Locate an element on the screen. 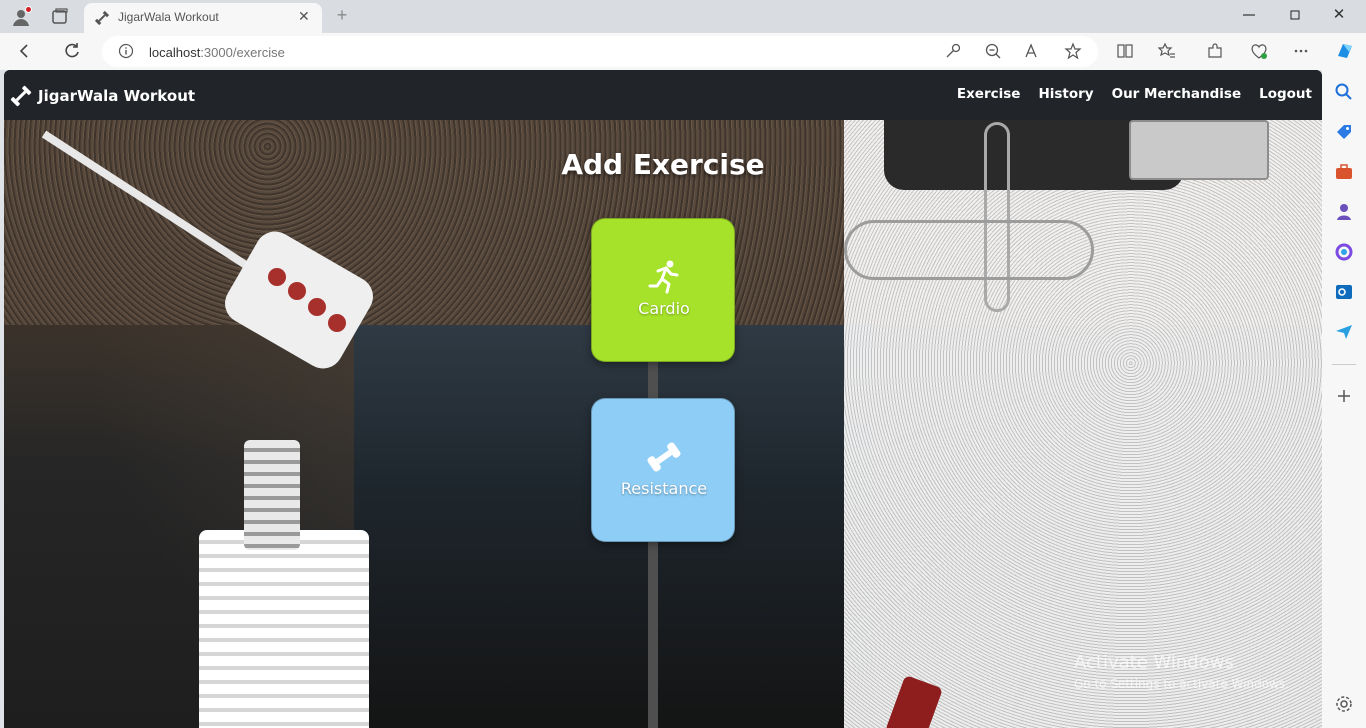  copilot-icon is located at coordinates (1345, 51).